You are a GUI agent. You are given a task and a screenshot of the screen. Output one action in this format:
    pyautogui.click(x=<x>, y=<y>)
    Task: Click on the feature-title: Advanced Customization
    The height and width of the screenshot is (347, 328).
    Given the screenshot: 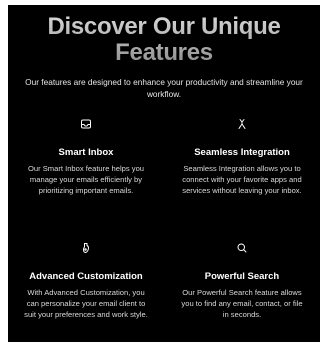 What is the action you would take?
    pyautogui.click(x=86, y=276)
    